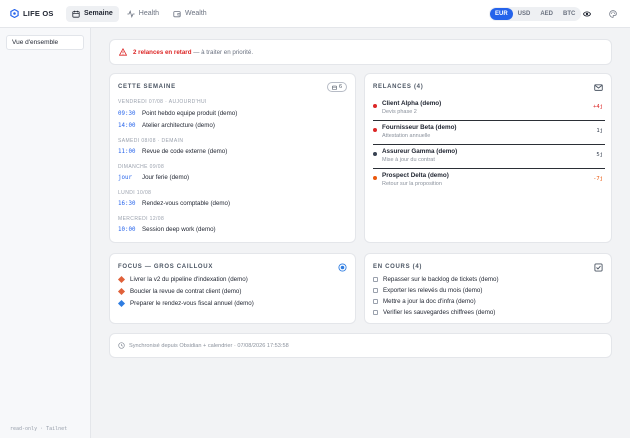 The height and width of the screenshot is (438, 630). Describe the element at coordinates (598, 87) in the screenshot. I see `mail-icon` at that location.